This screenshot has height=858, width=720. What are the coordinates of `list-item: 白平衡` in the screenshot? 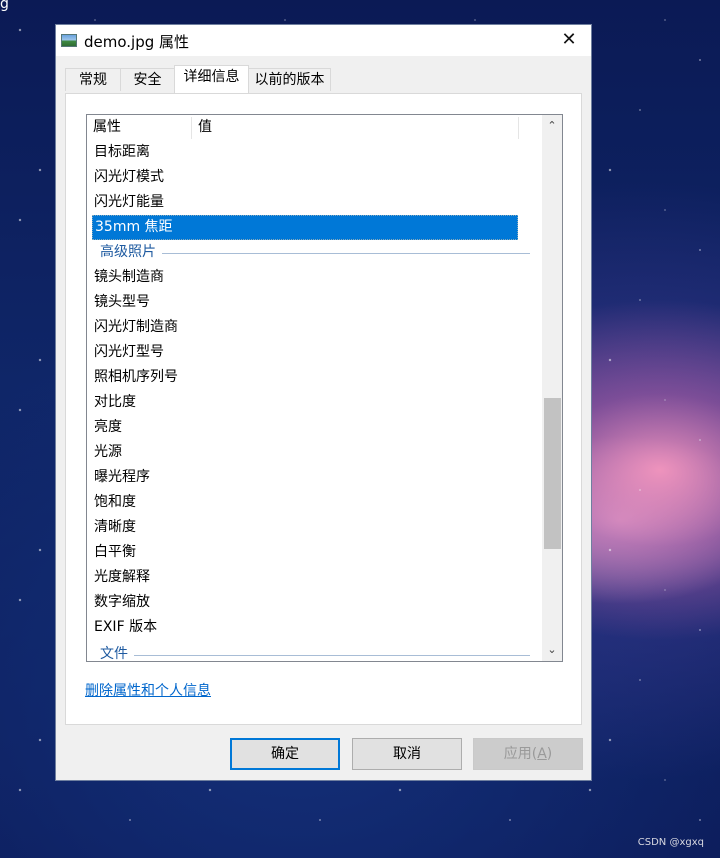 It's located at (303, 552).